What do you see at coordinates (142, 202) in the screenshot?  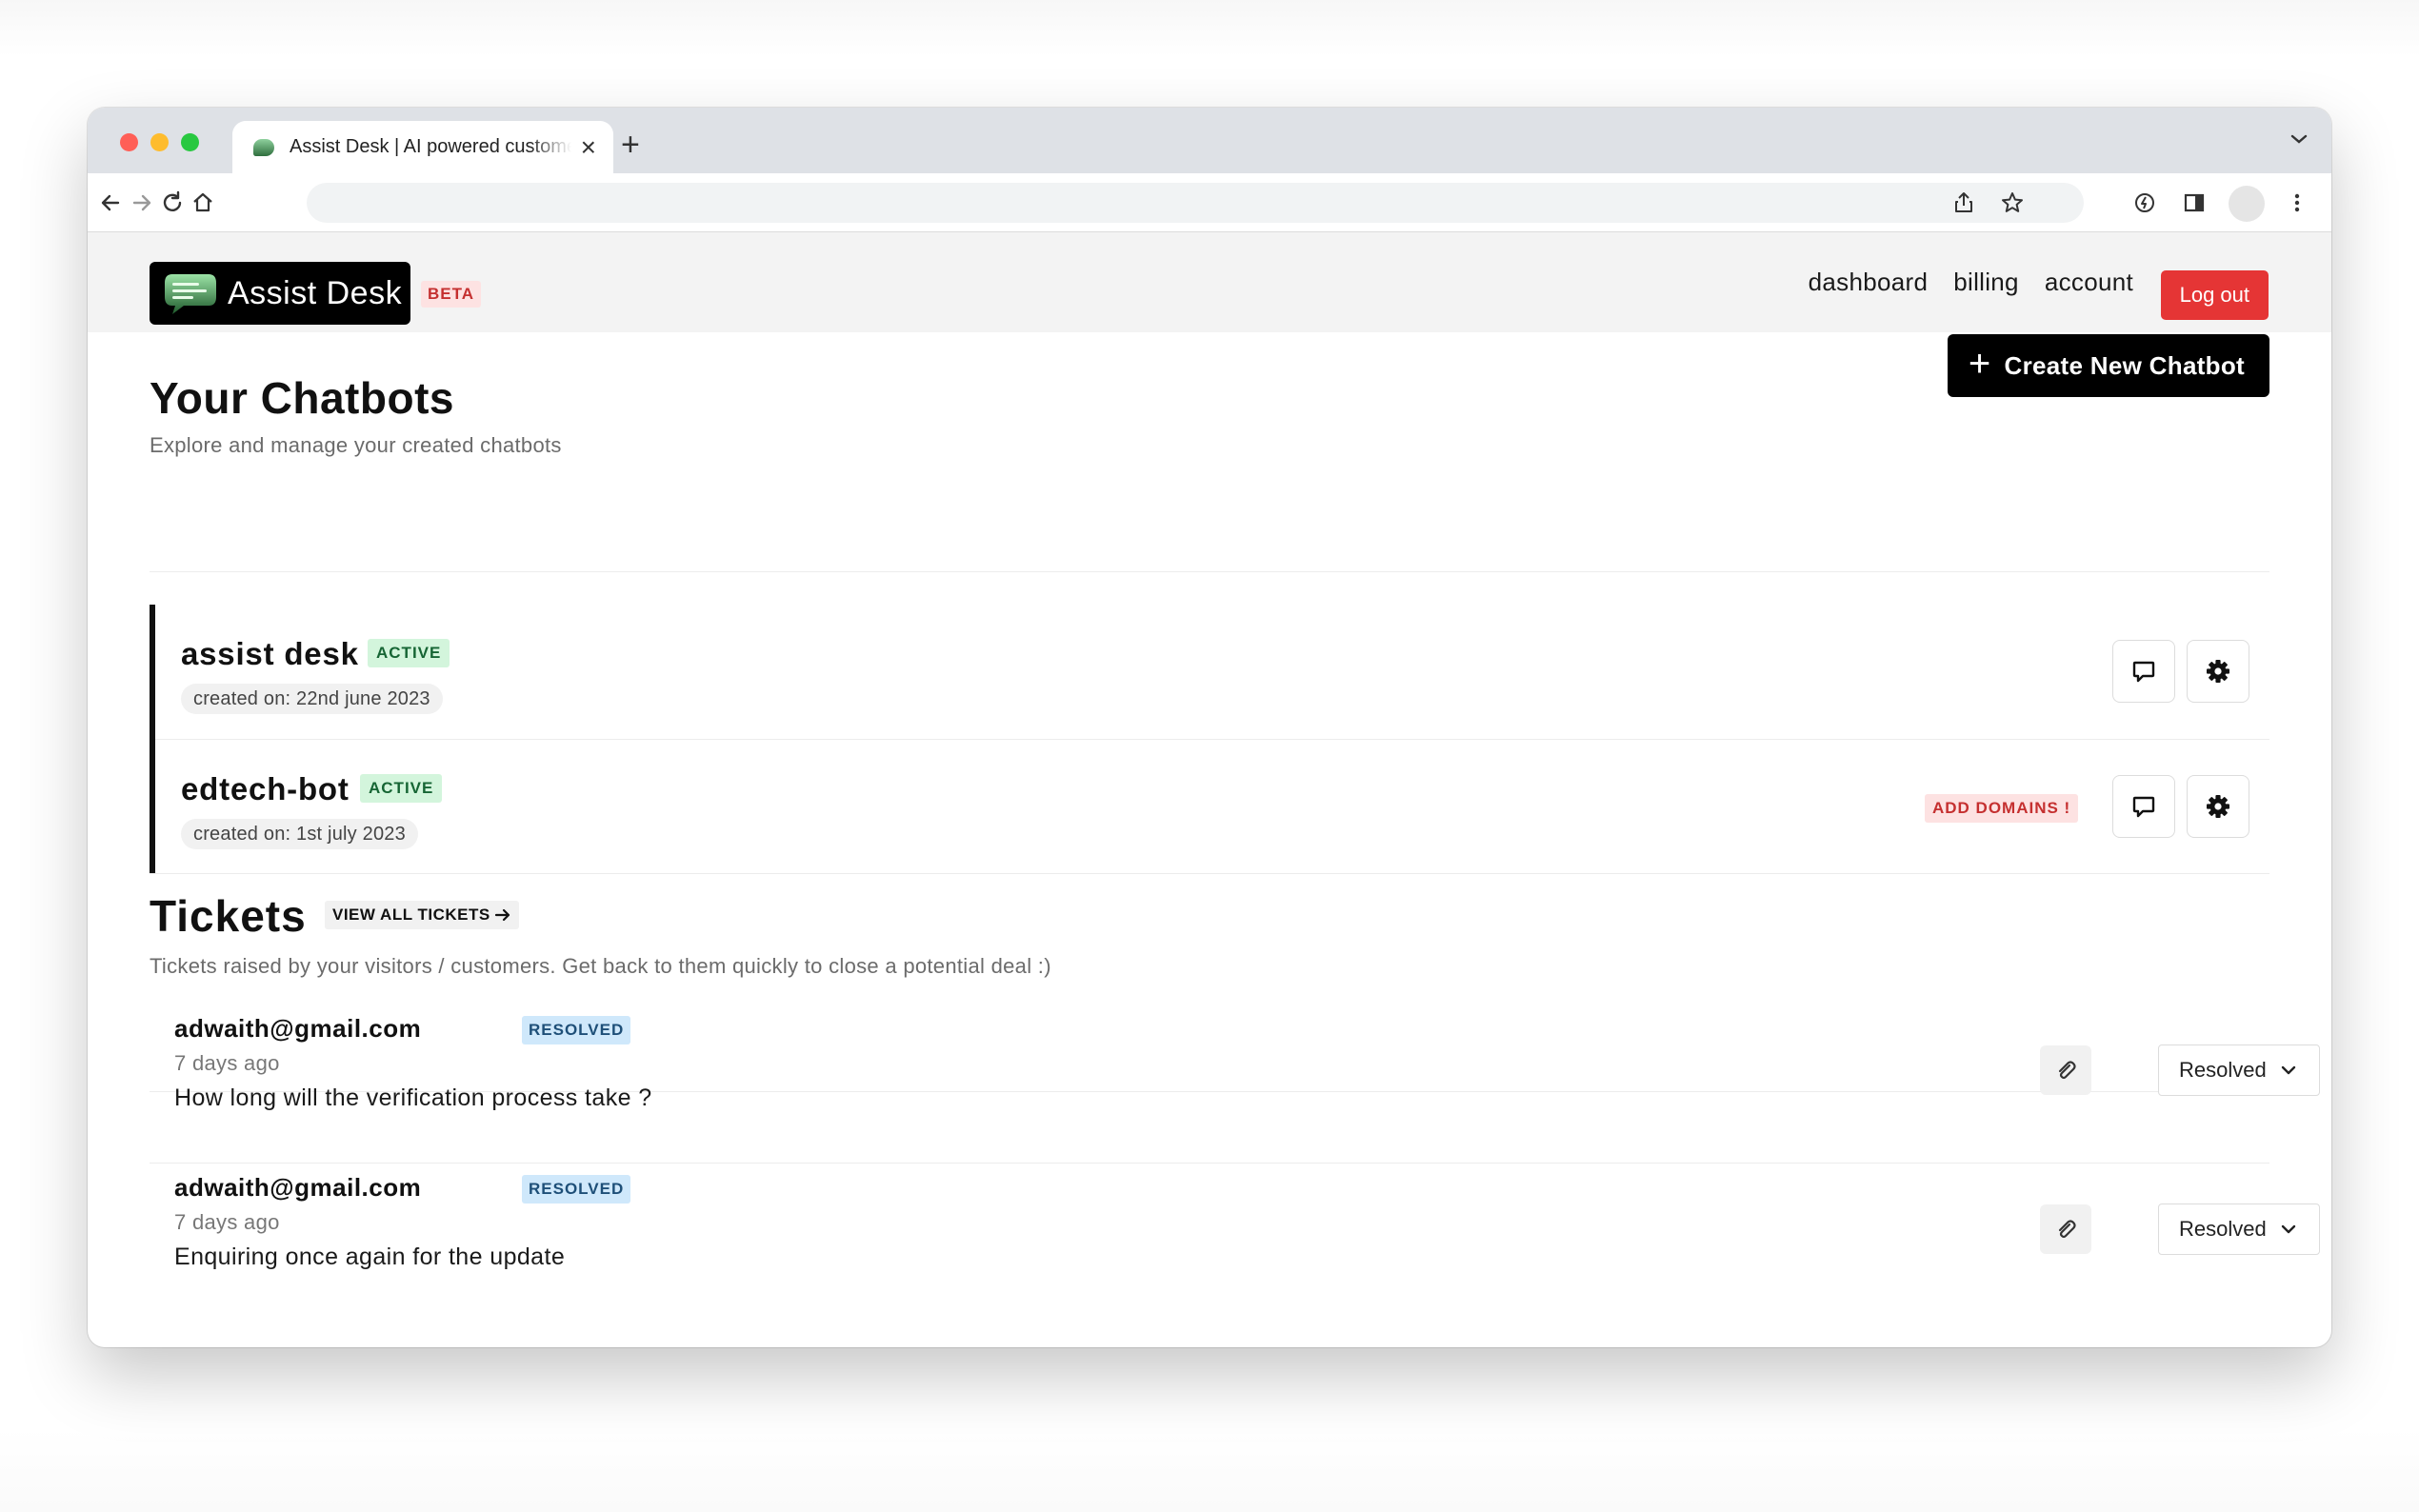 I see `forward-arrow-icon` at bounding box center [142, 202].